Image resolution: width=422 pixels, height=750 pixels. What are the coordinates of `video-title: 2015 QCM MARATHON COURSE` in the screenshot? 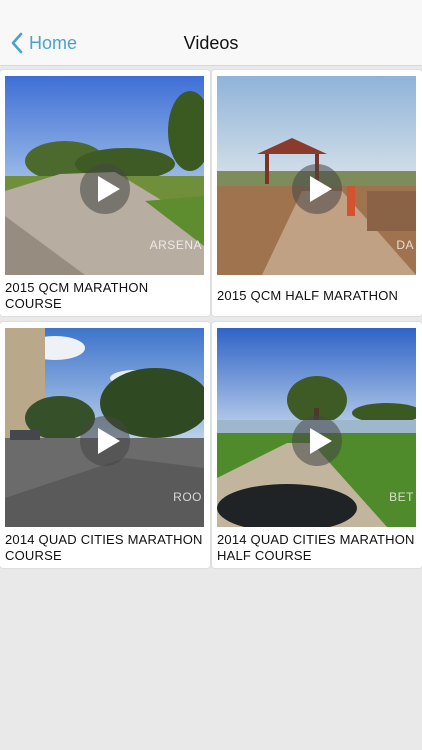 It's located at (77, 295).